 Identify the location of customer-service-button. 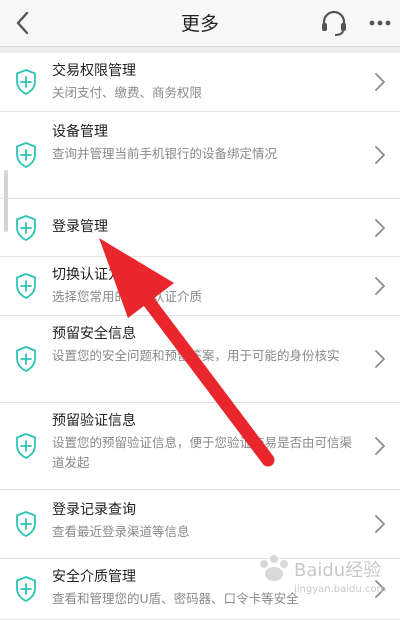
(334, 23).